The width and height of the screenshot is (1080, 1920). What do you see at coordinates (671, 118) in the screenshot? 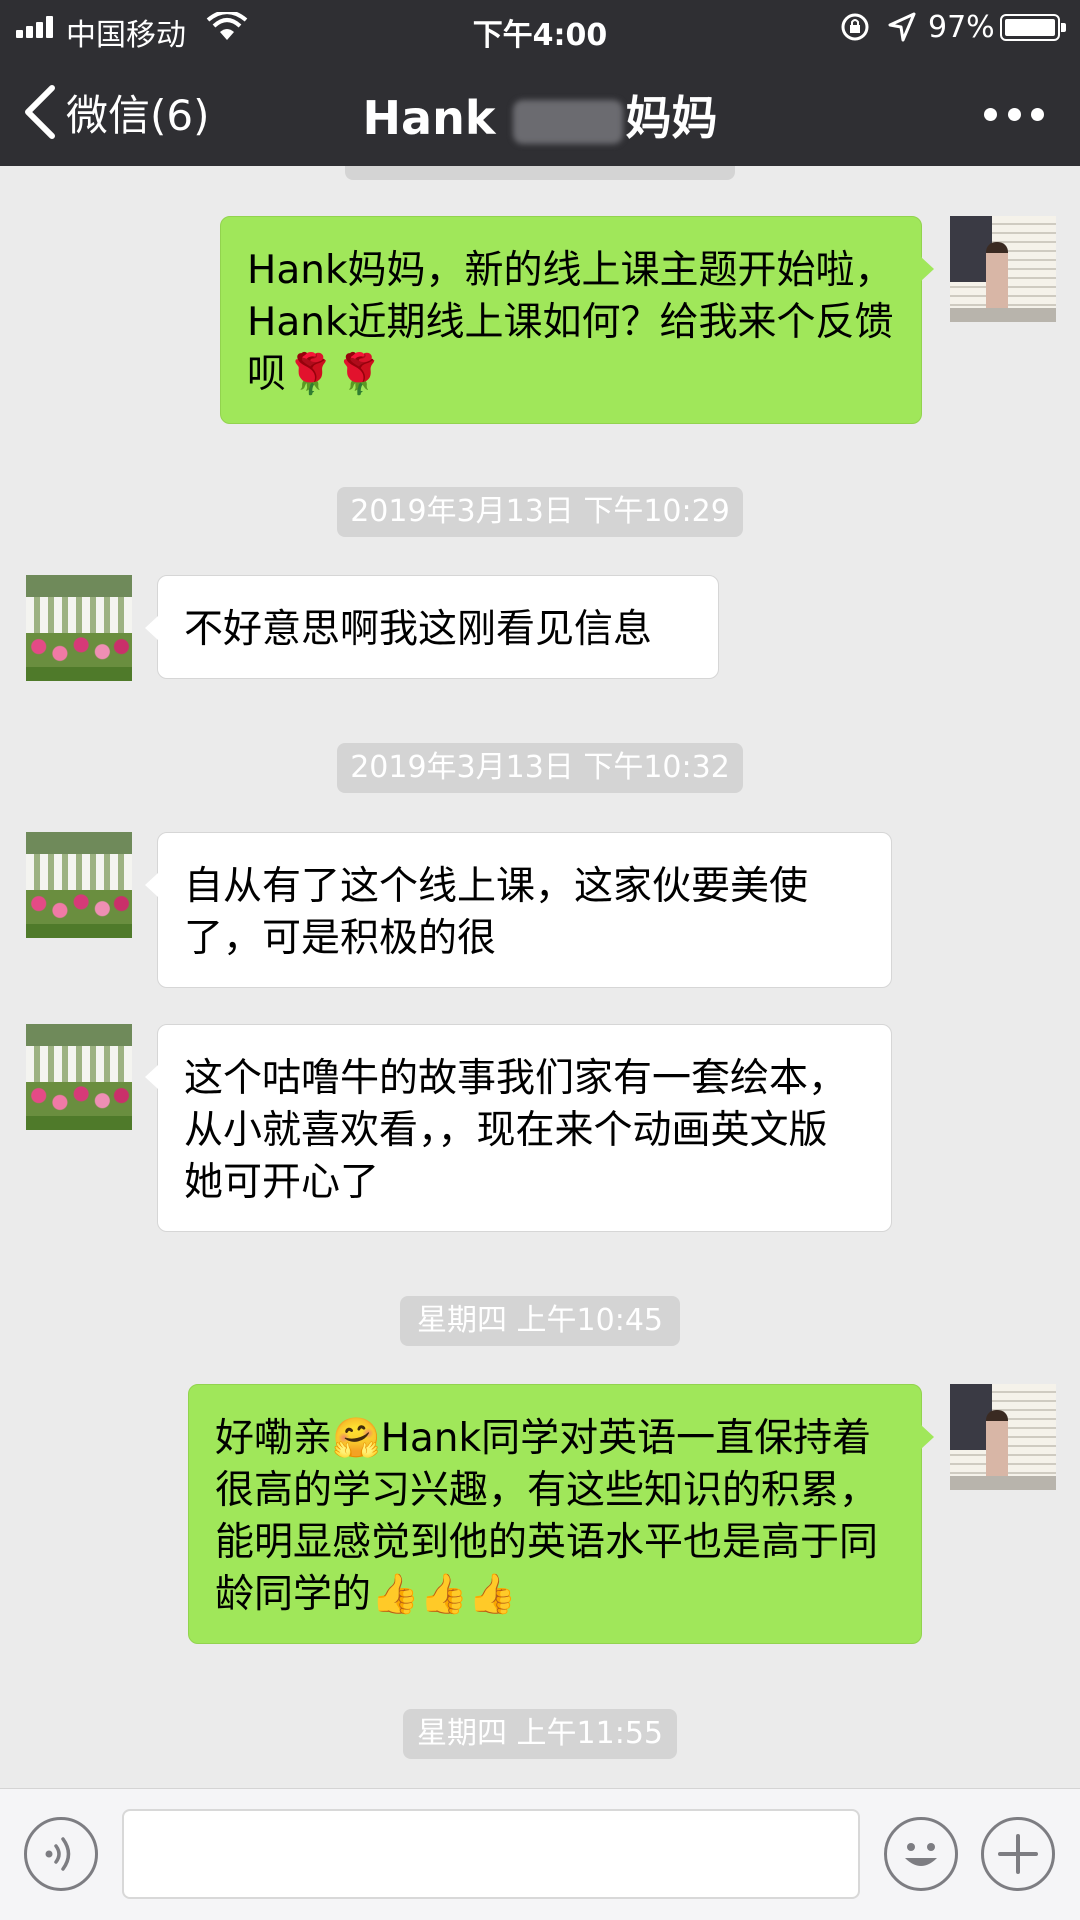
I see `title-suffix: 妈妈` at bounding box center [671, 118].